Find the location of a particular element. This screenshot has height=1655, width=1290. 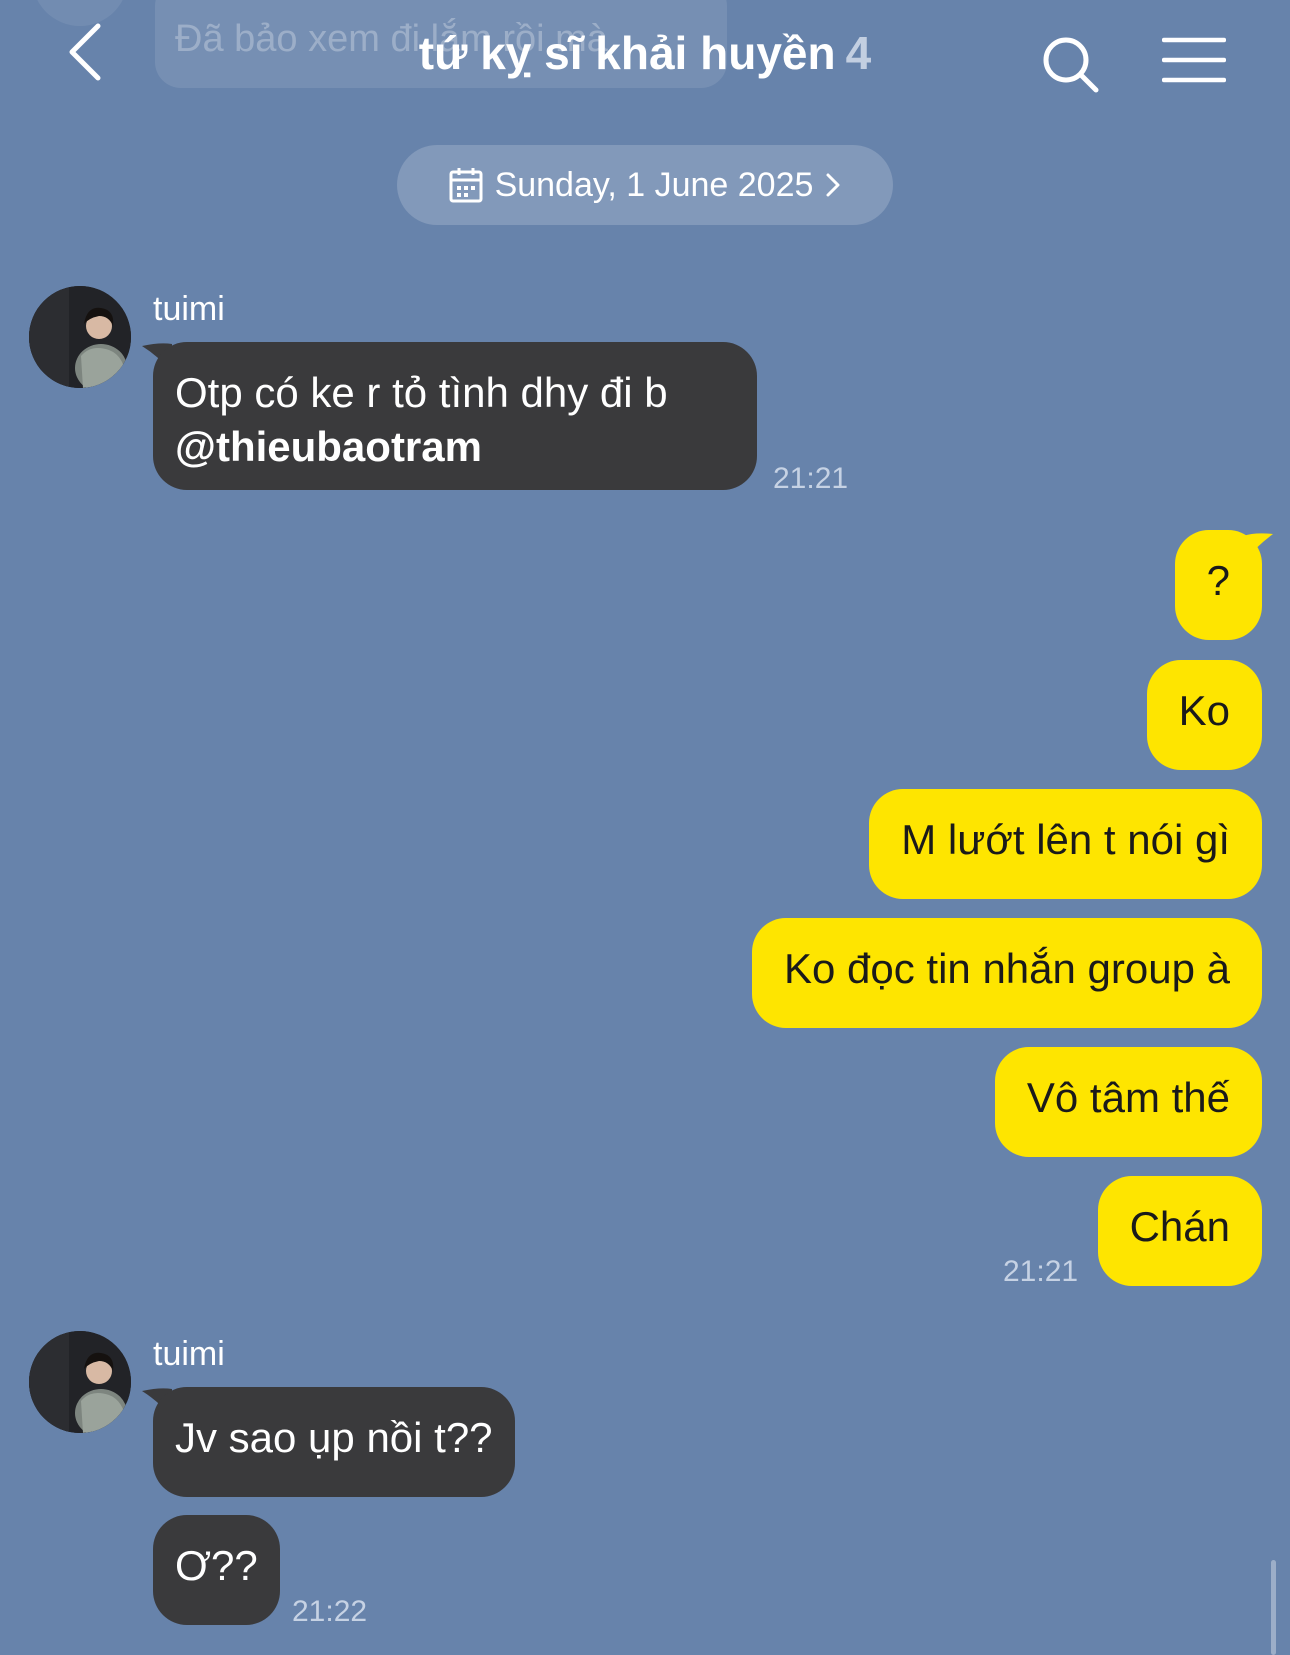

message-time: 21:22 is located at coordinates (330, 1611).